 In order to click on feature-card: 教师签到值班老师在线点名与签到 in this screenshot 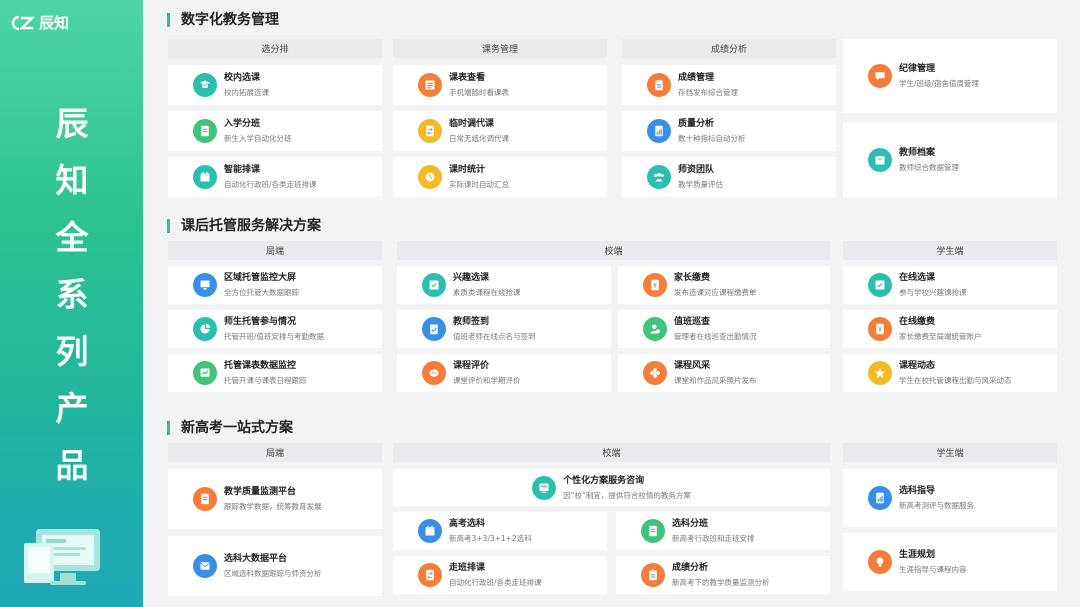, I will do `click(504, 329)`.